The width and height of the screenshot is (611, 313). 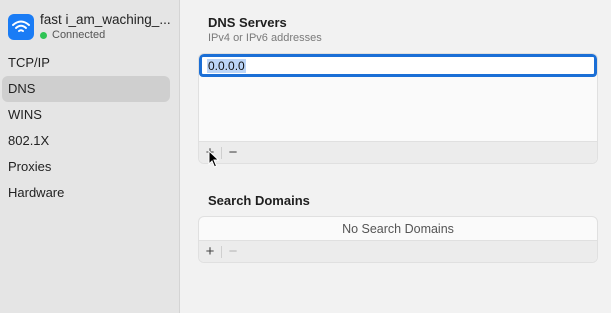 I want to click on network-status: Connected, so click(x=72, y=35).